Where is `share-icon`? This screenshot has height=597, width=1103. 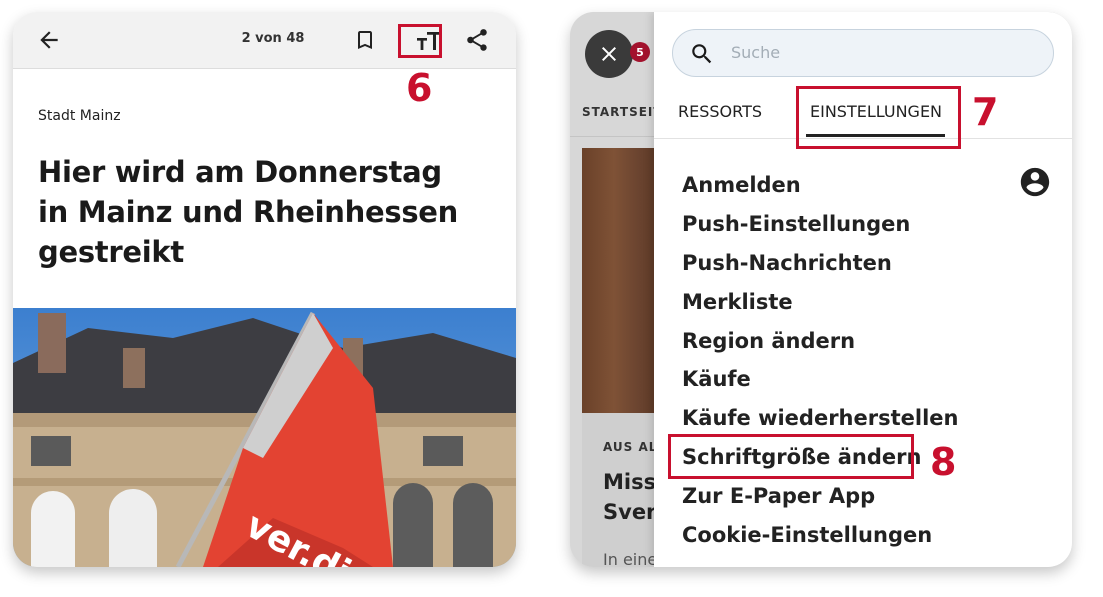 share-icon is located at coordinates (477, 40).